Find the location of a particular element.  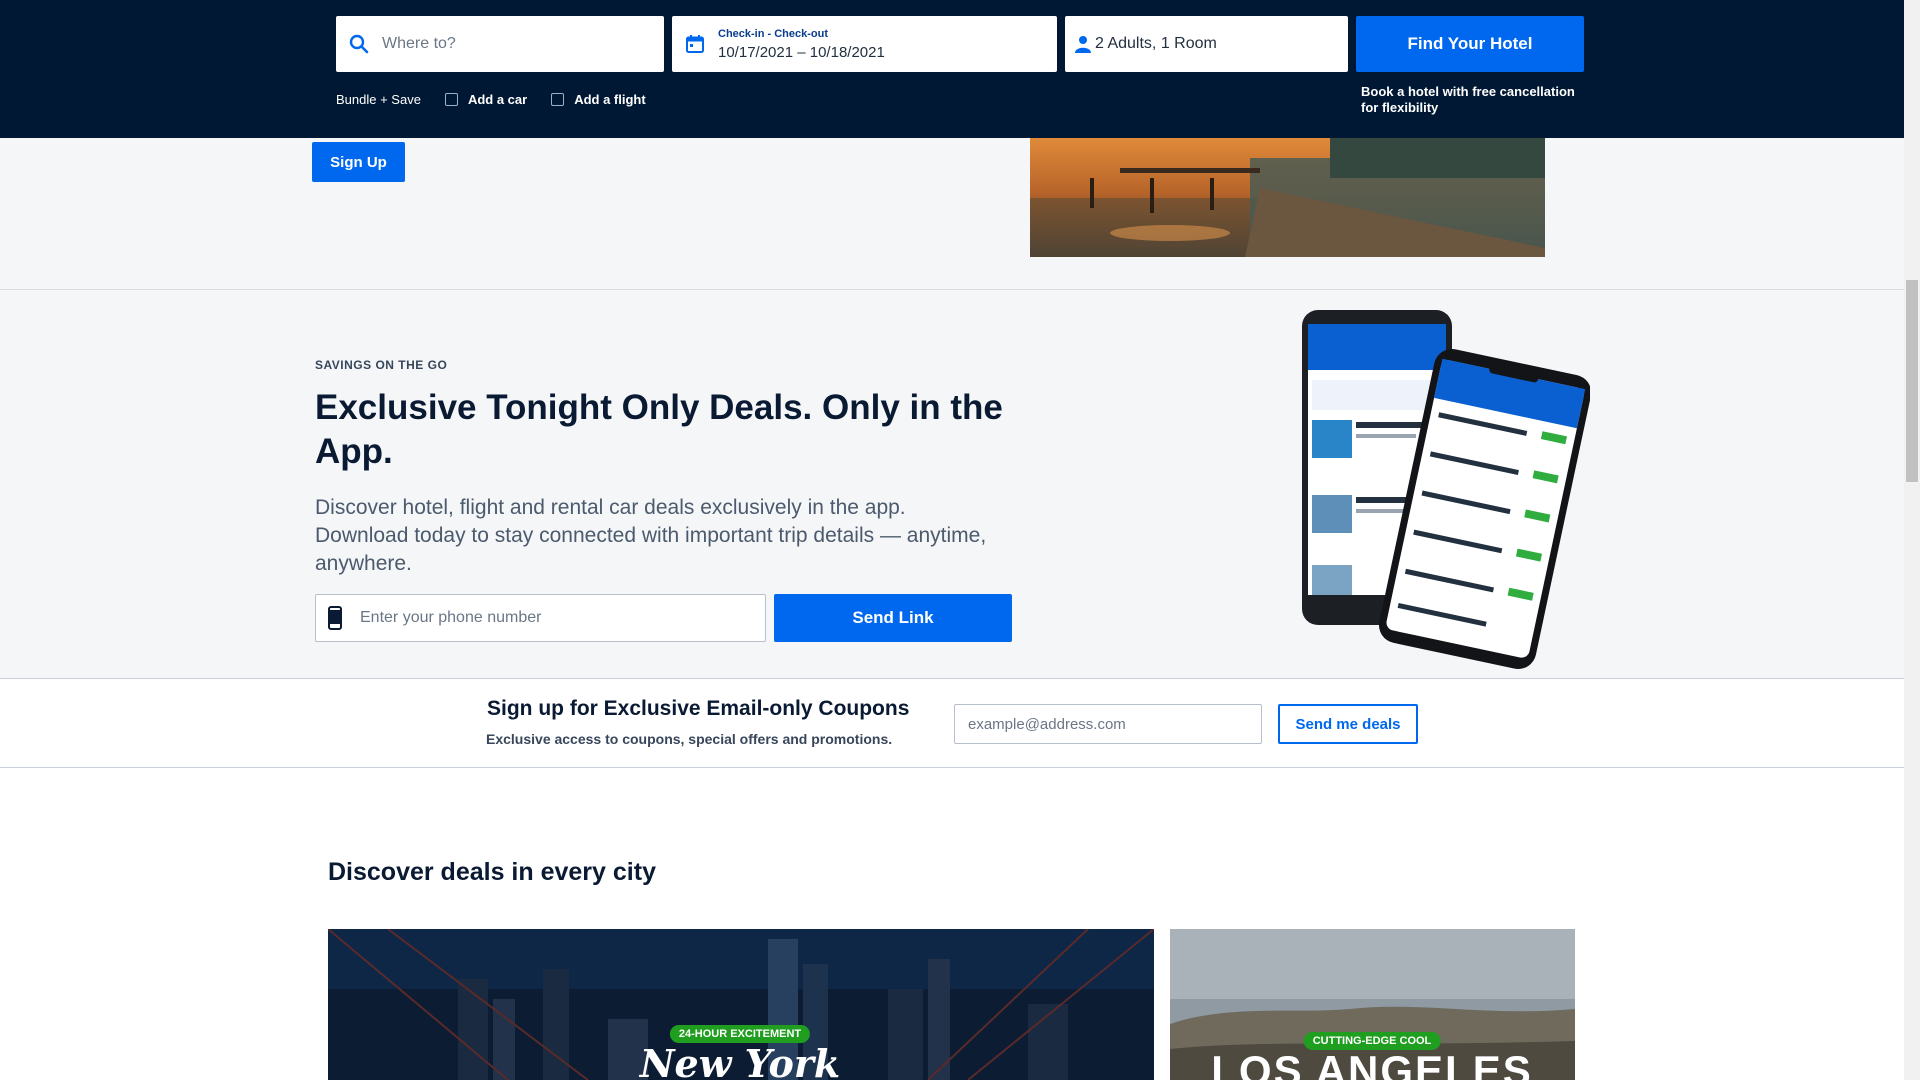

destination-field: Where to? is located at coordinates (500, 44).